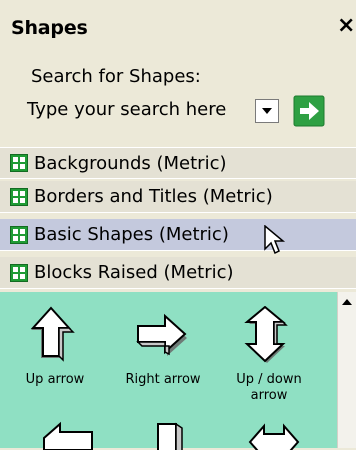  I want to click on shape-up-arrow: Up arrow, so click(55, 347).